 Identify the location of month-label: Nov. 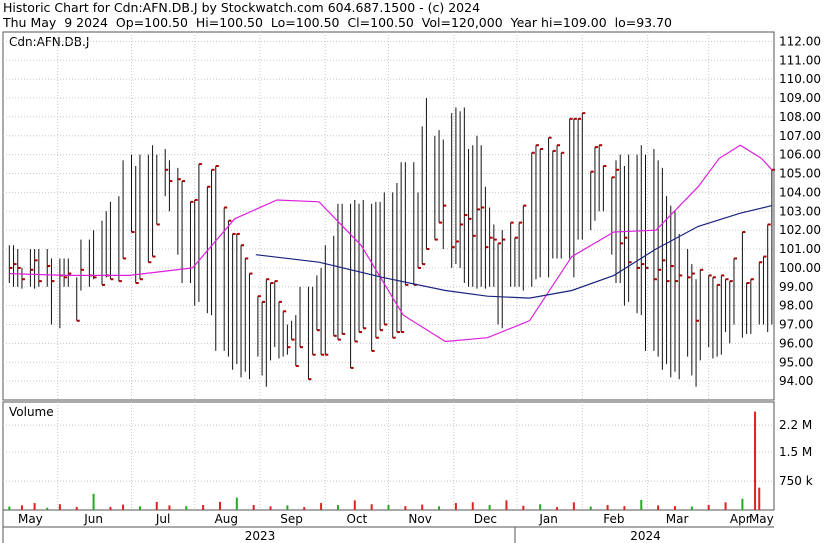
(419, 519).